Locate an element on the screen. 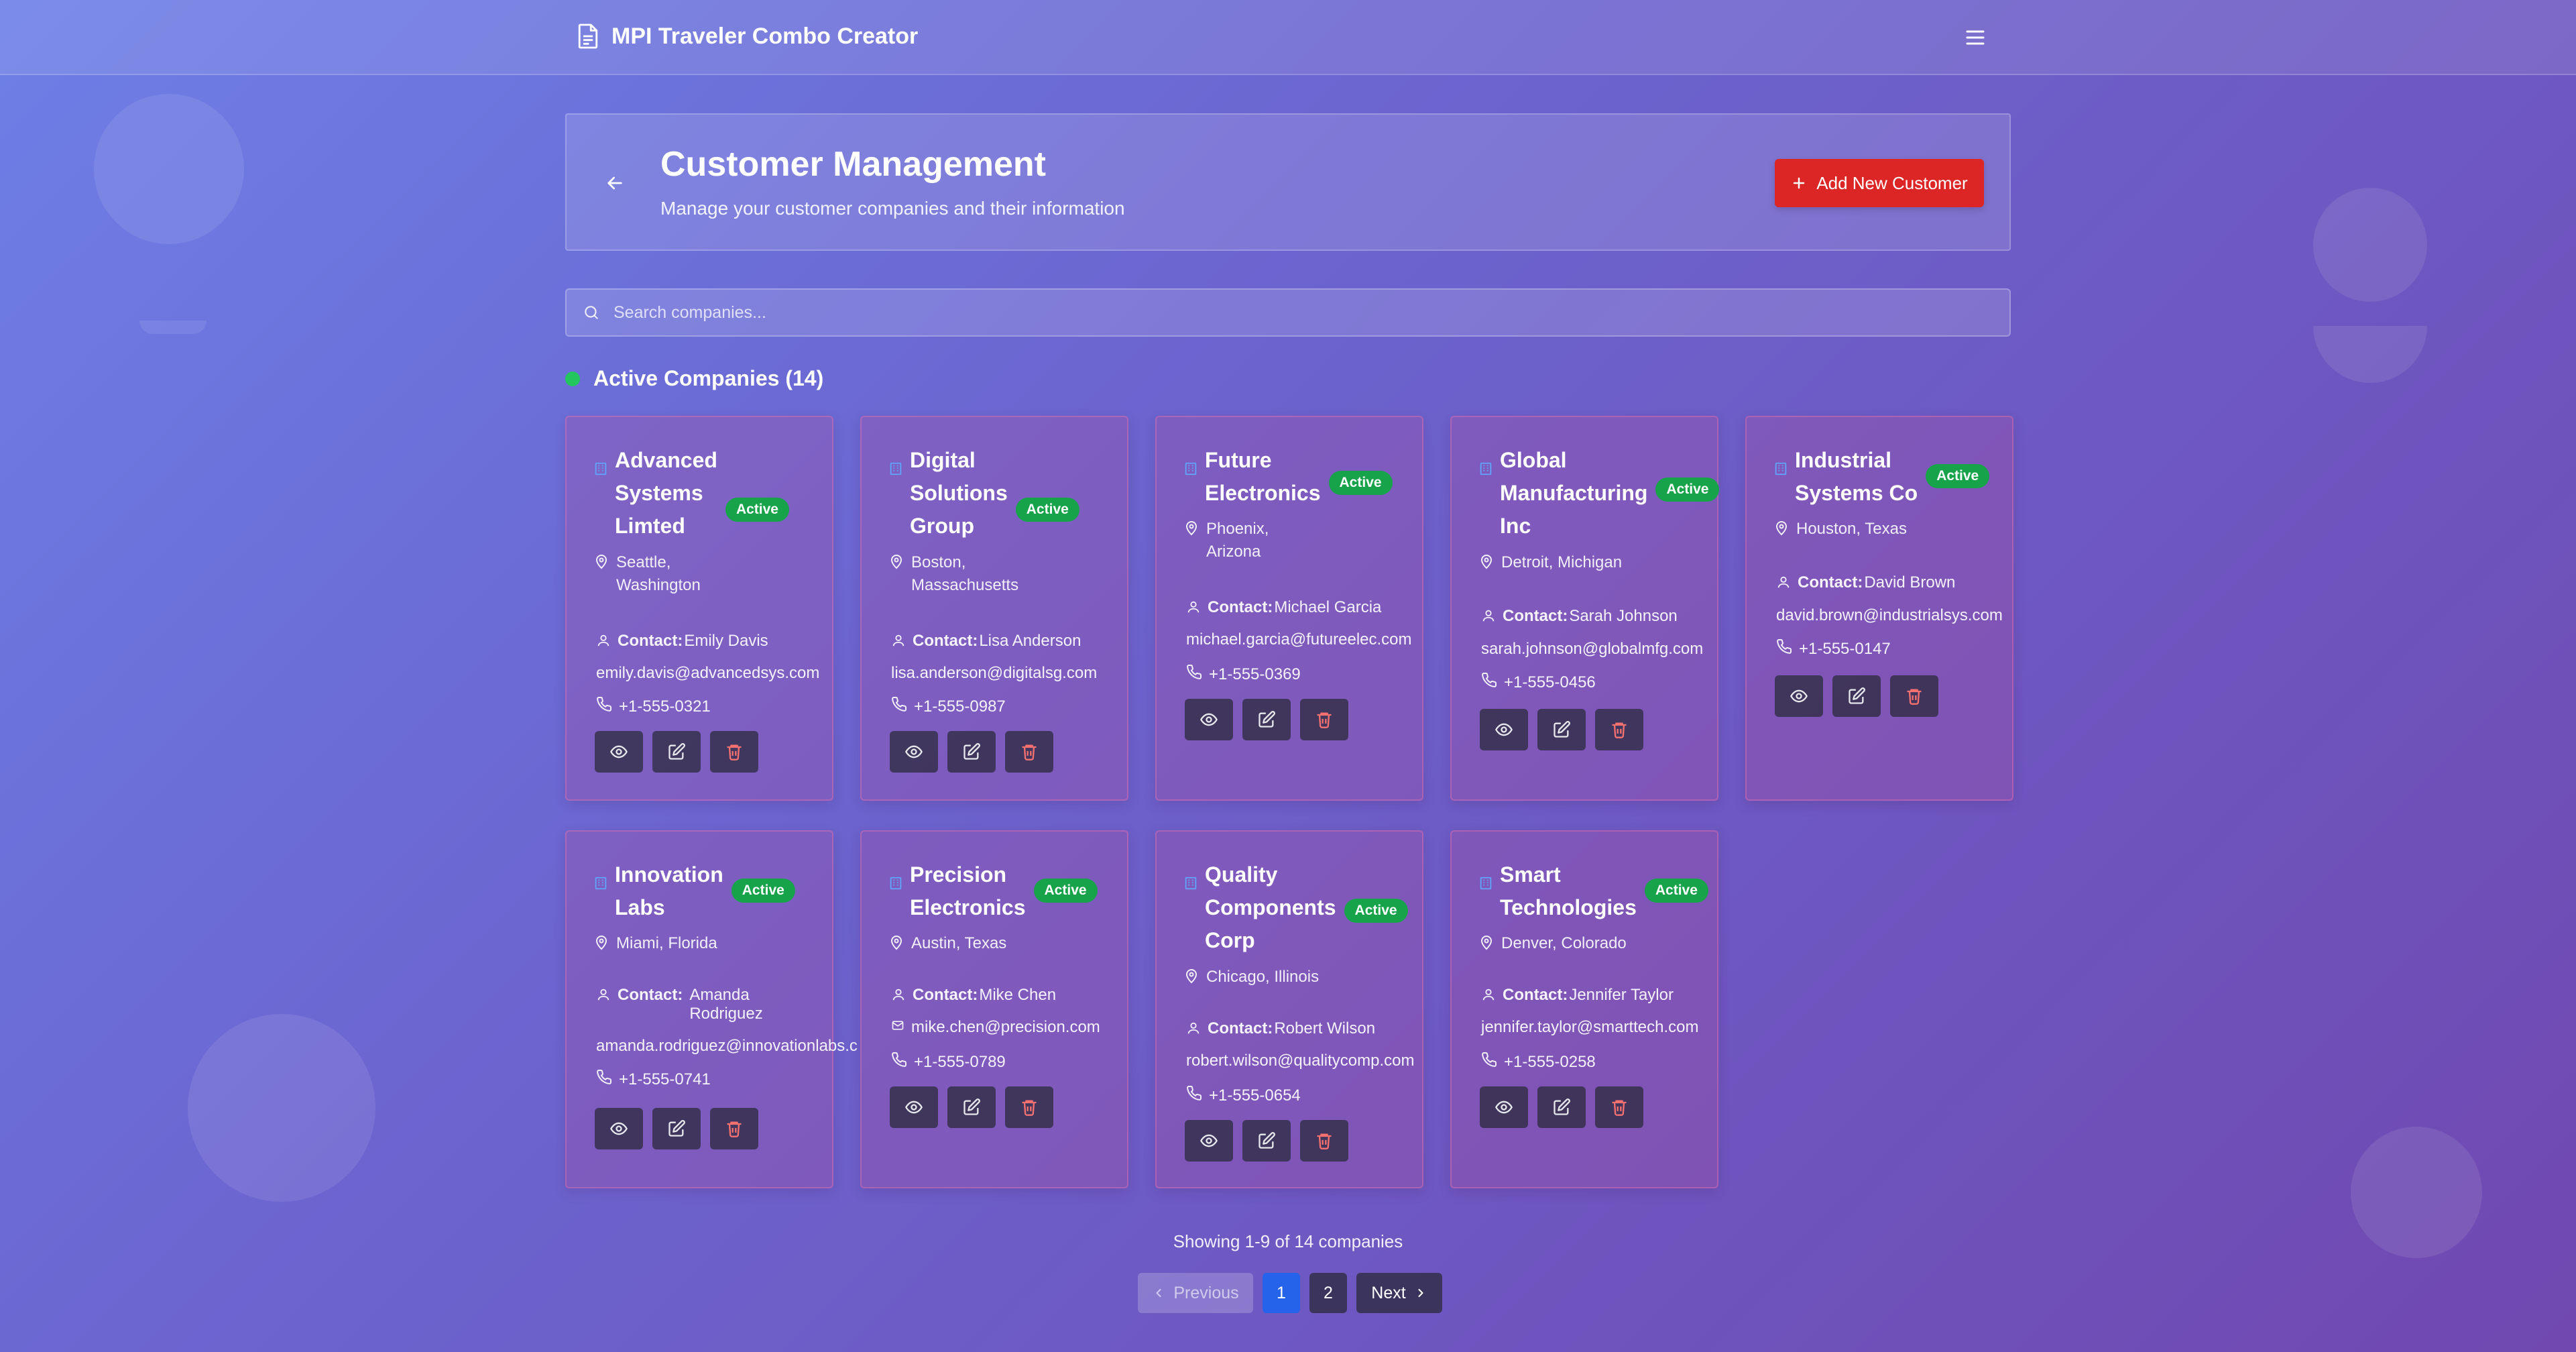 The height and width of the screenshot is (1352, 2576). company-name: Digital Solutions Group is located at coordinates (959, 493).